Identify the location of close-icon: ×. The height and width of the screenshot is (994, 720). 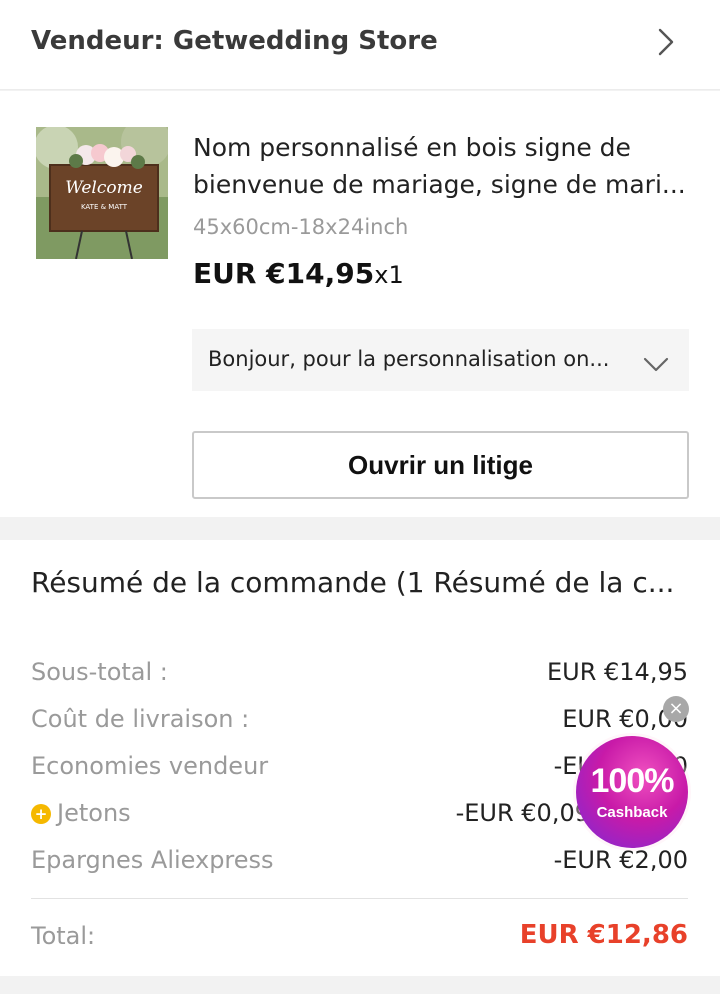
(676, 709).